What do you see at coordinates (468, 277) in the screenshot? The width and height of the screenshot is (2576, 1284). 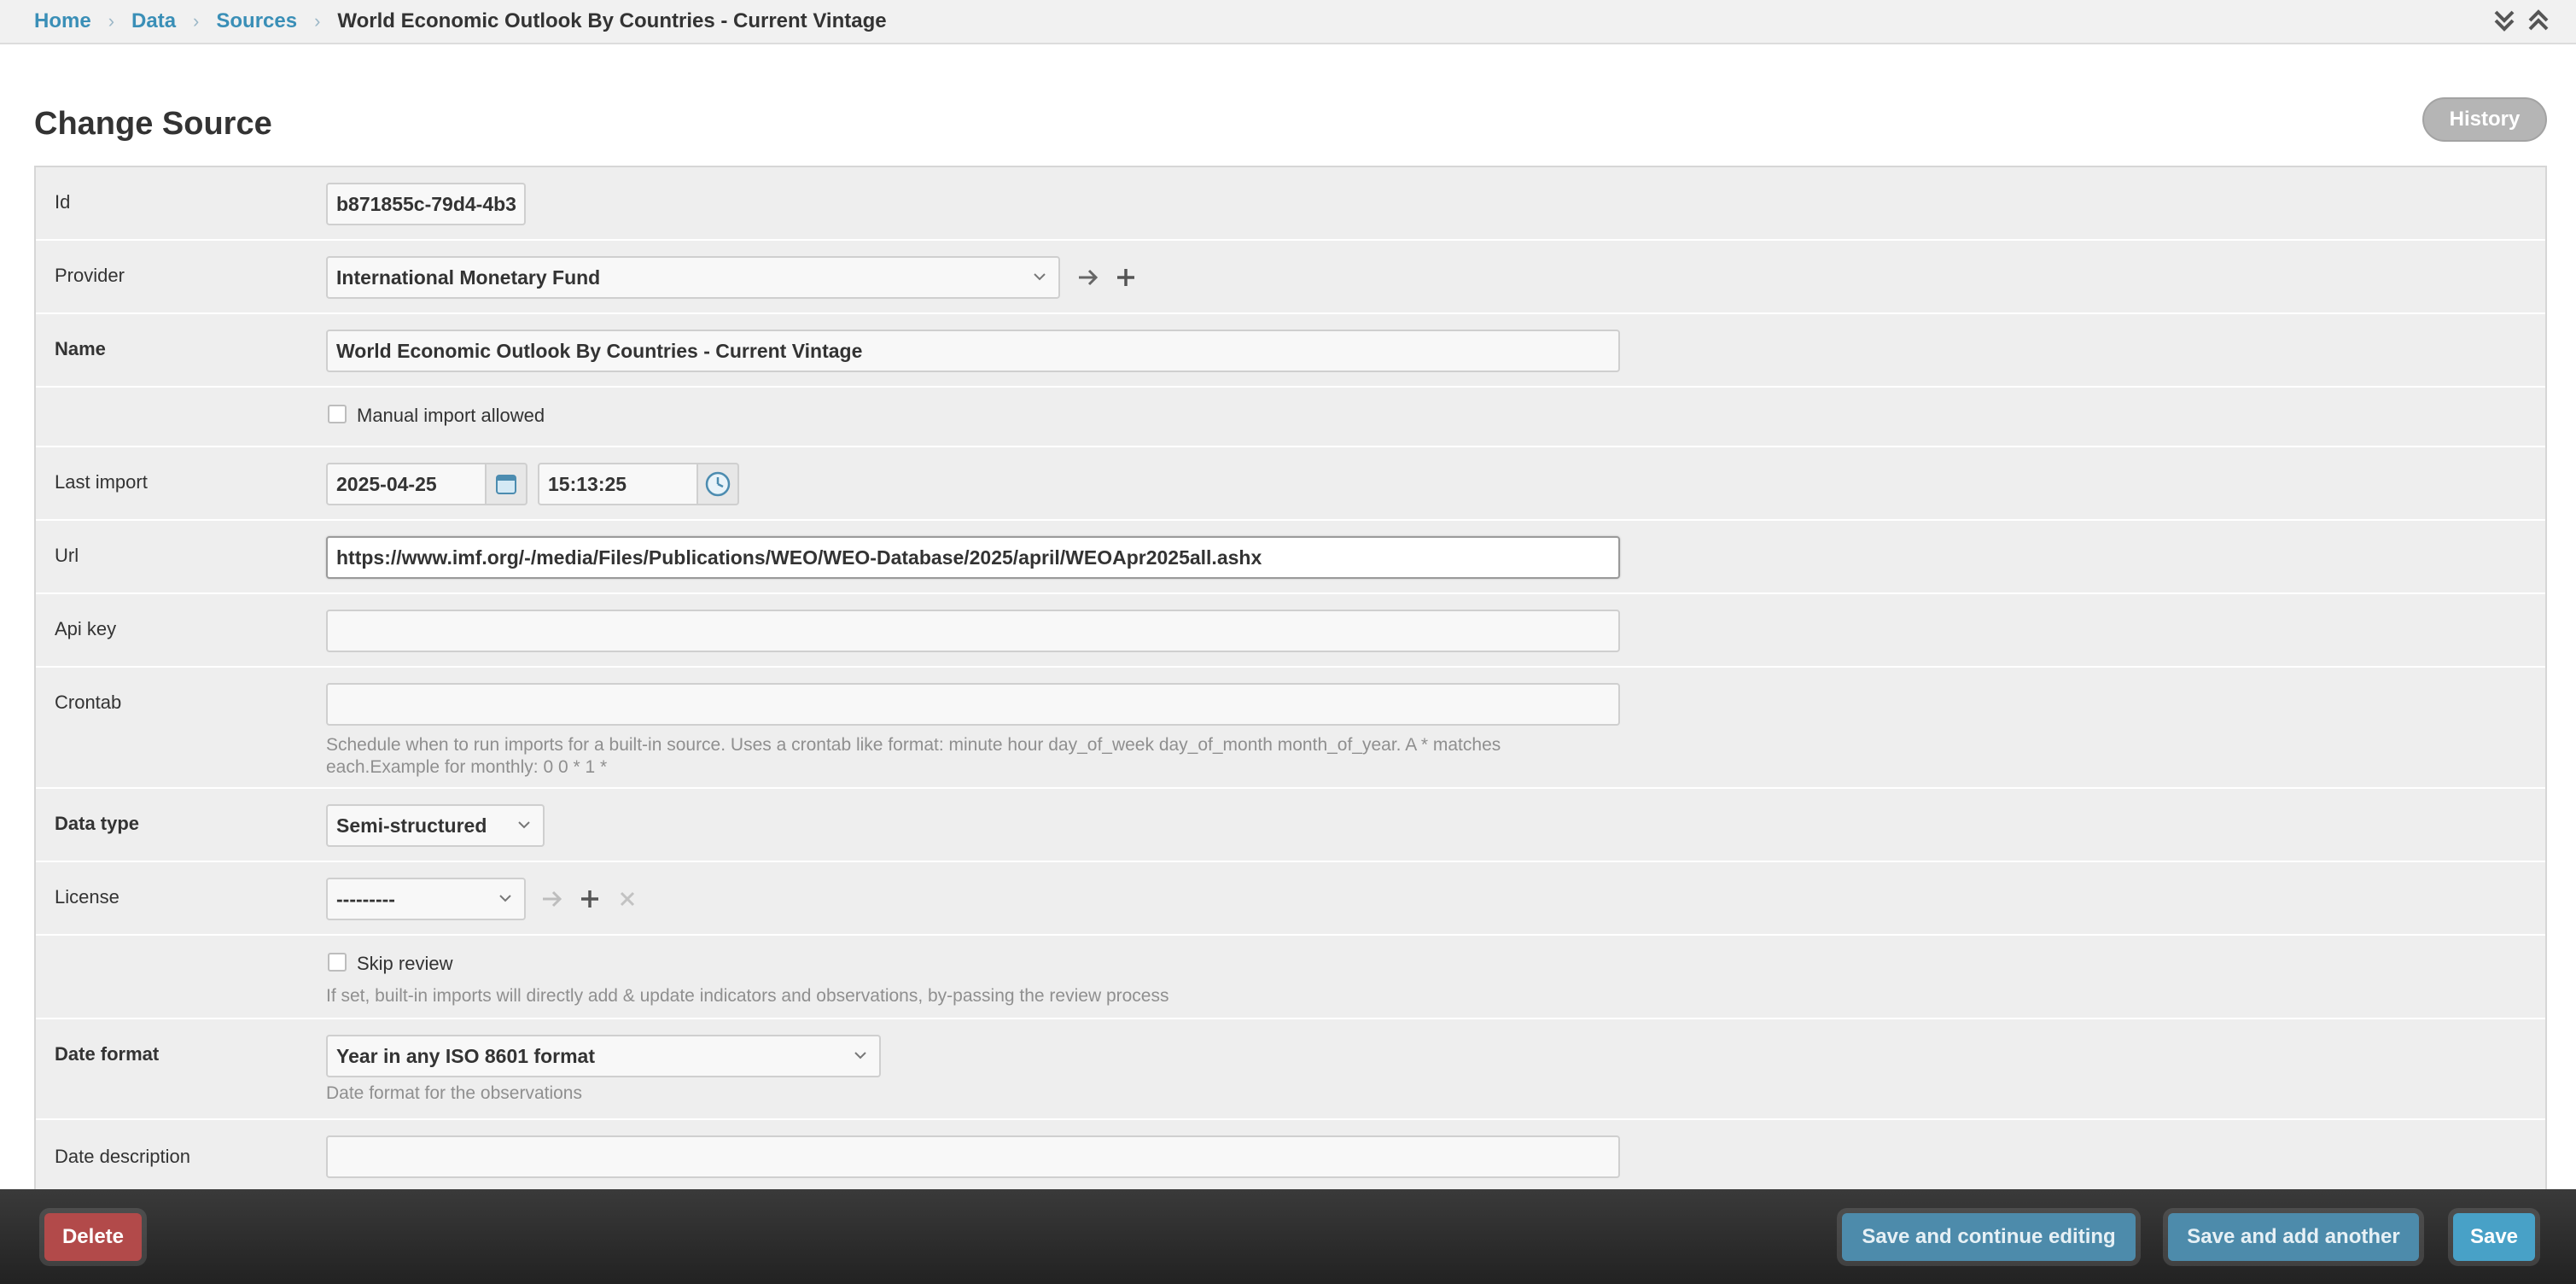 I see `provider-selected-value: International Monetary Fund` at bounding box center [468, 277].